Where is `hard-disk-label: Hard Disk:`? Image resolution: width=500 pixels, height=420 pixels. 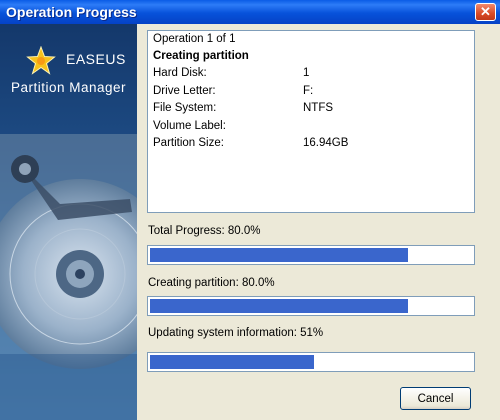
hard-disk-label: Hard Disk: is located at coordinates (180, 73).